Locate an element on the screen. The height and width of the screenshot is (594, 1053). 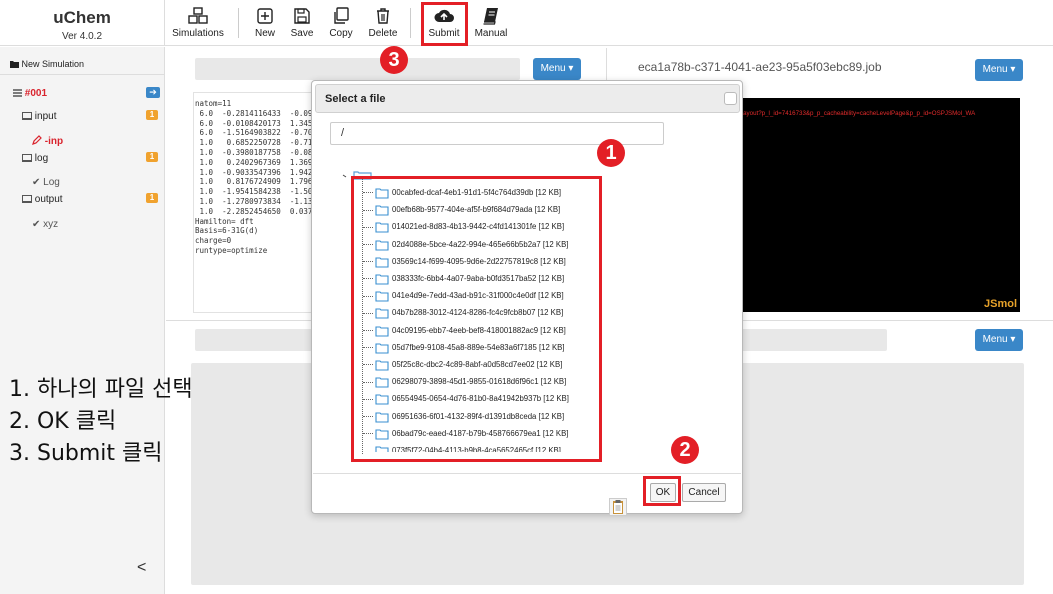
ok-highlight is located at coordinates (662, 491).